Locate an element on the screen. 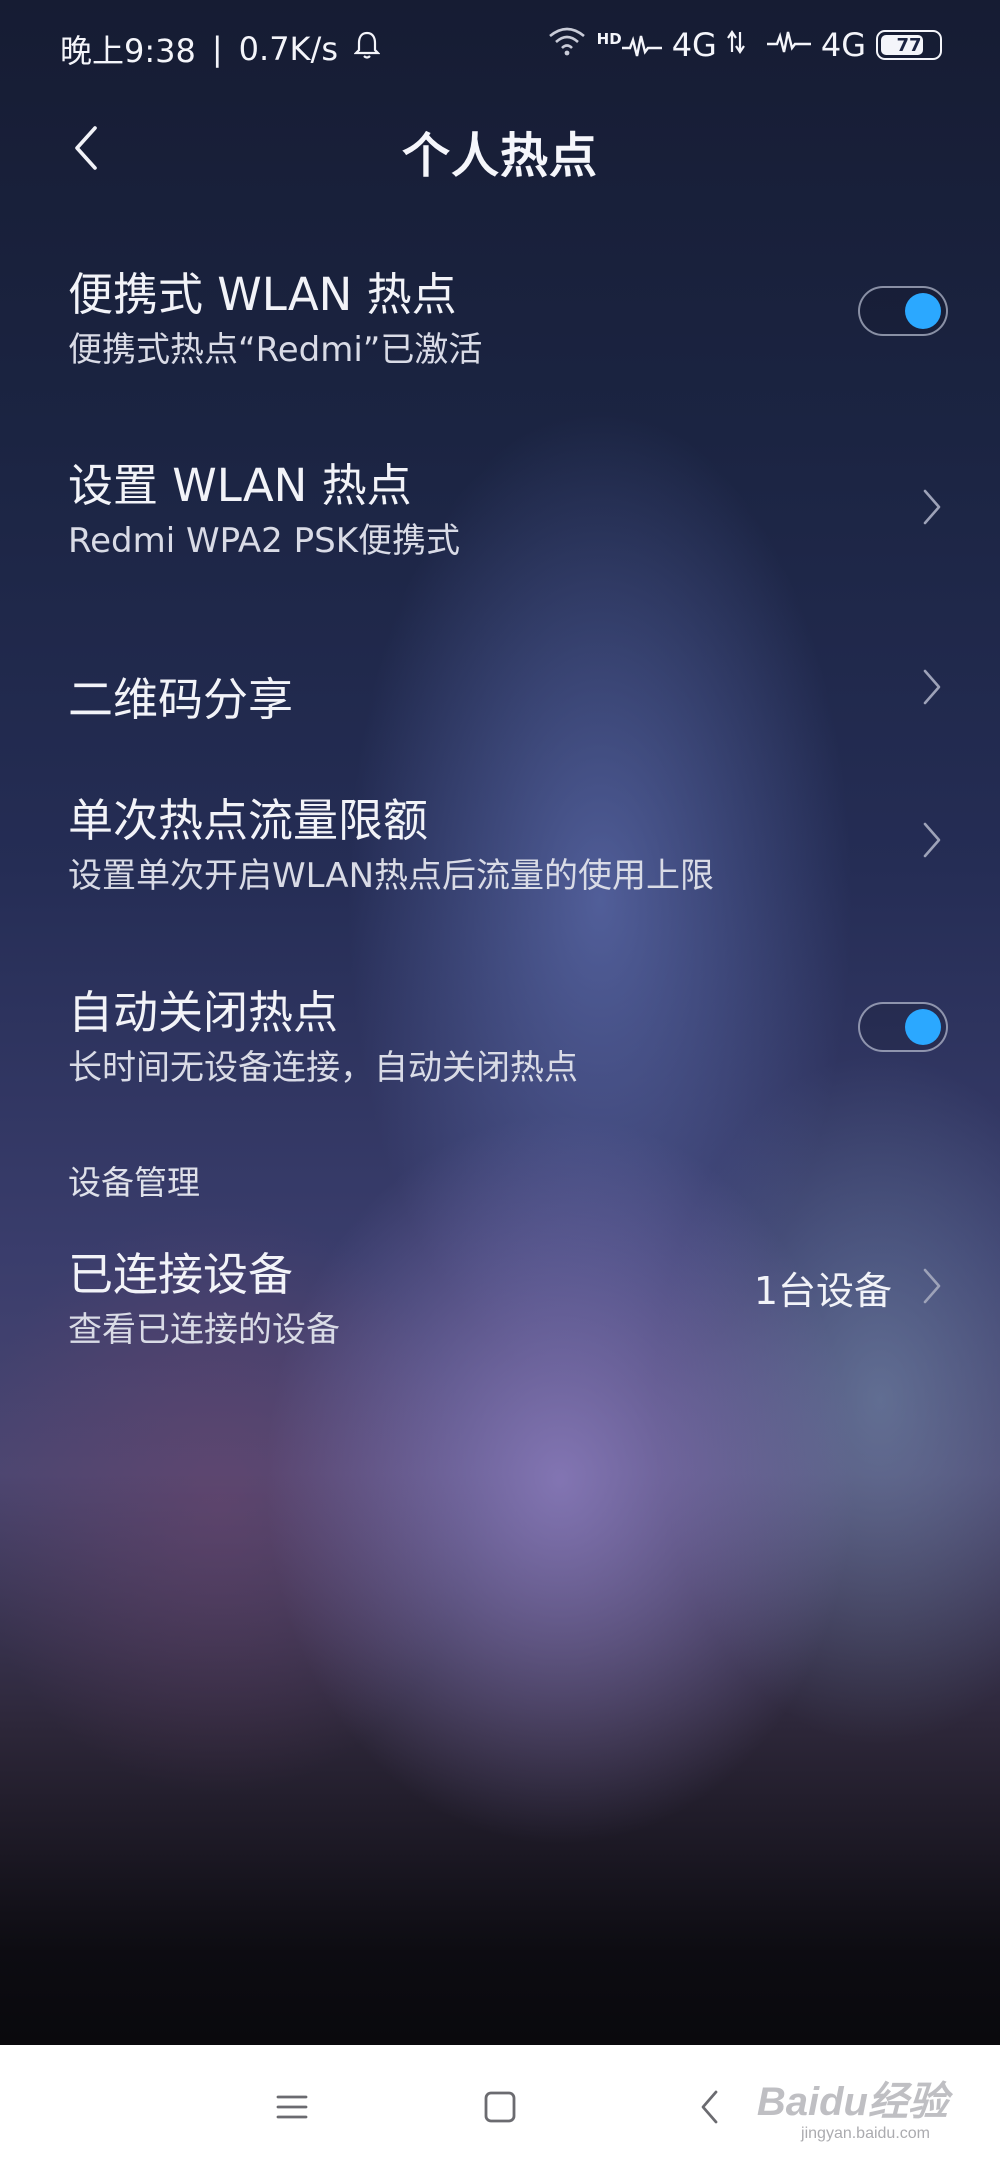 This screenshot has width=1000, height=2167. menu-button is located at coordinates (292, 2107).